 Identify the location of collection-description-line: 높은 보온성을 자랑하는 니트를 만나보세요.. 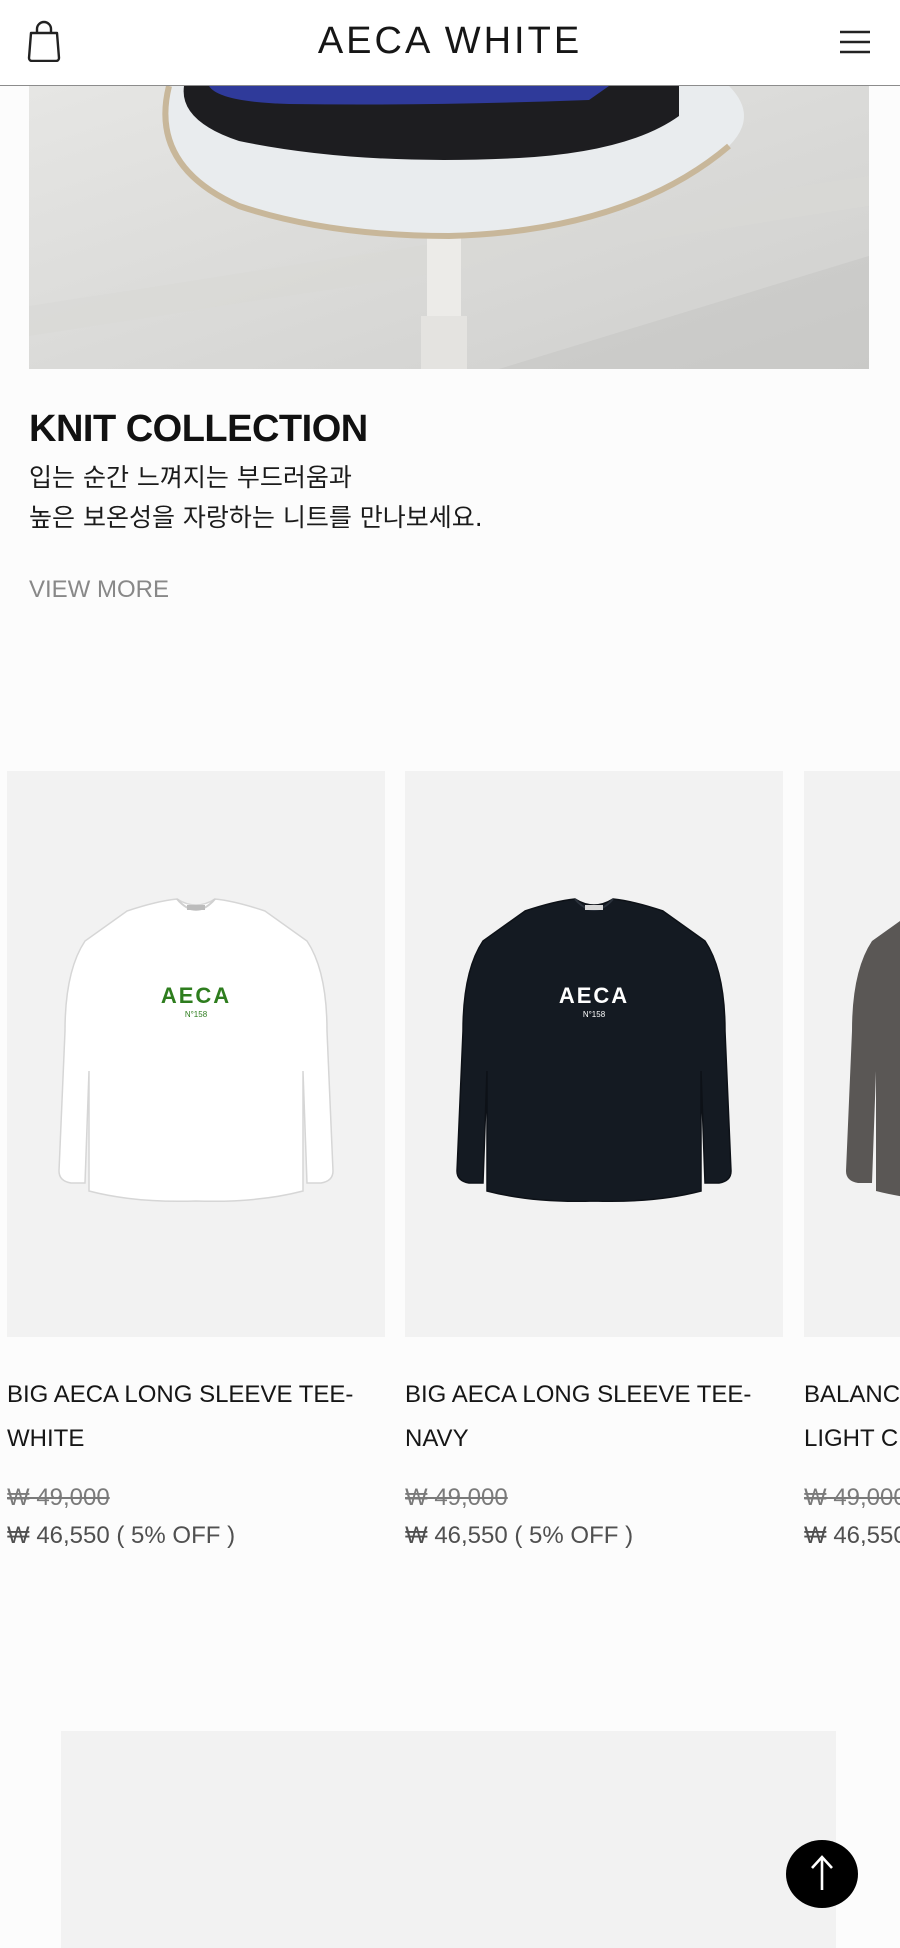
(256, 517).